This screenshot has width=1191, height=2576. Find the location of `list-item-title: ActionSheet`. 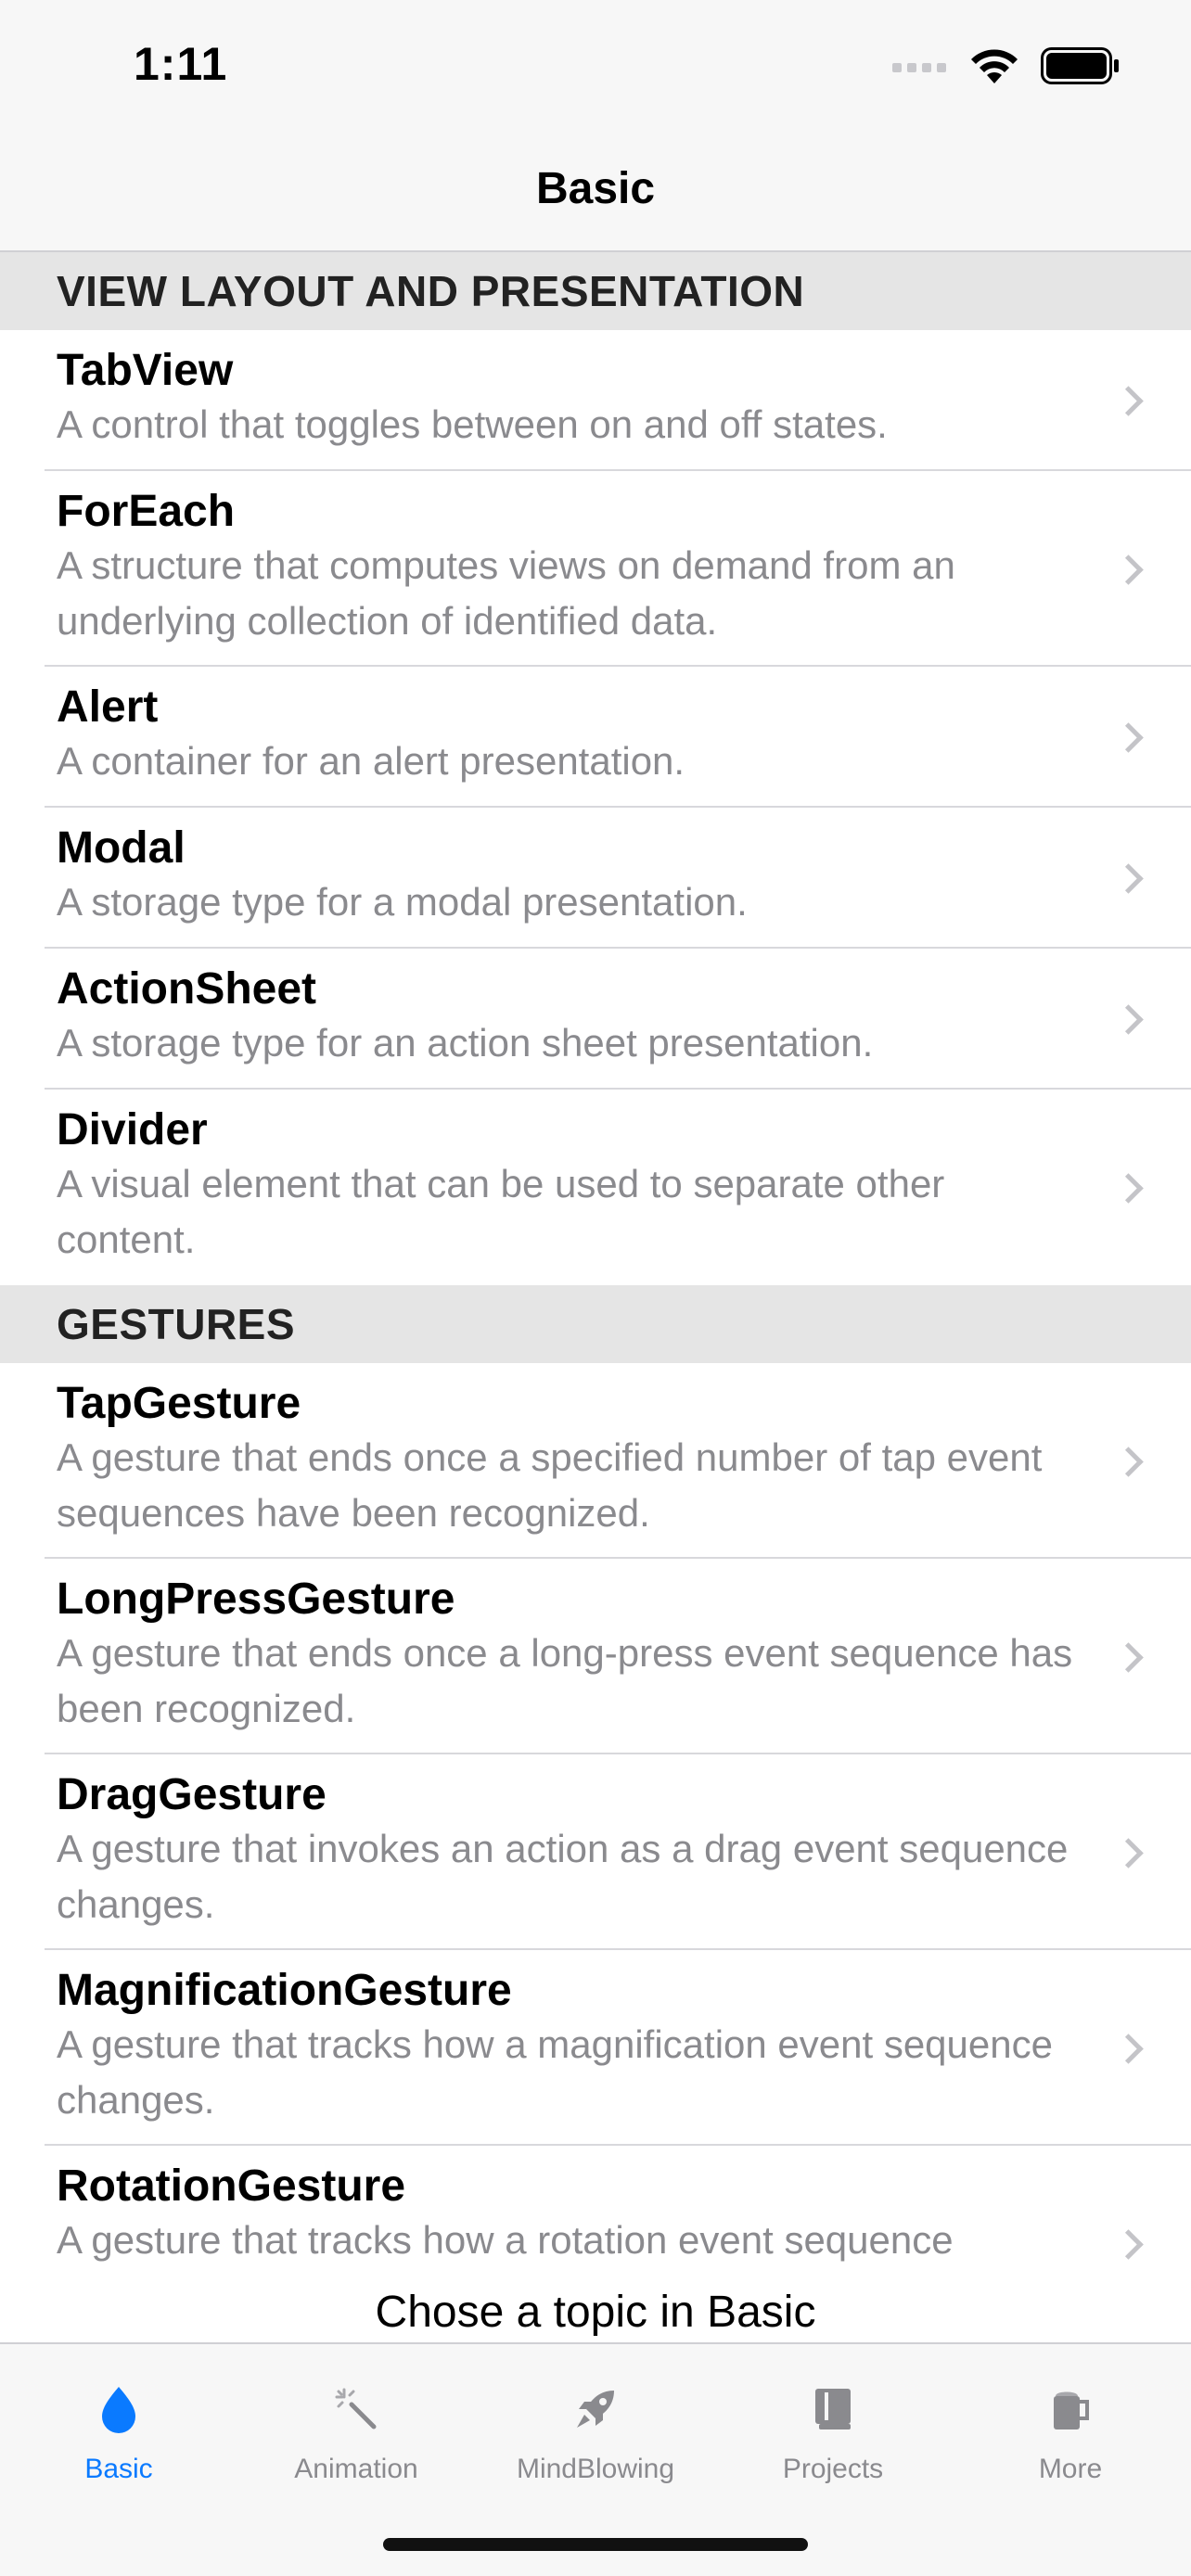

list-item-title: ActionSheet is located at coordinates (187, 989).